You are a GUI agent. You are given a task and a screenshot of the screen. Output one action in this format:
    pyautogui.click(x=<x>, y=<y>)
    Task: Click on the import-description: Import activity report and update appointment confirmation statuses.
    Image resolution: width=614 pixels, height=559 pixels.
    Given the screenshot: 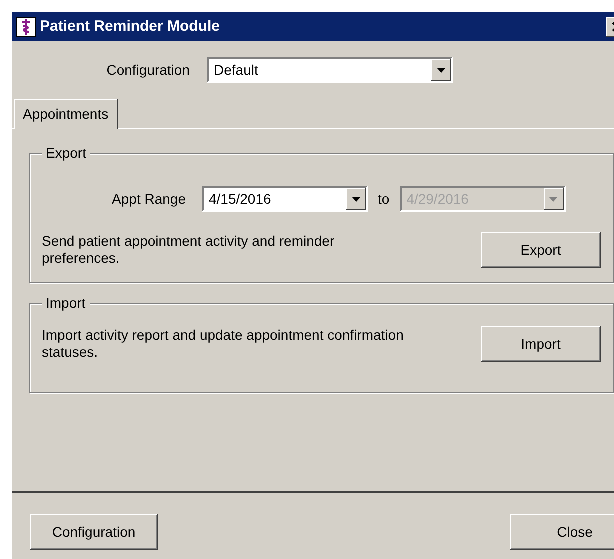 What is the action you would take?
    pyautogui.click(x=223, y=344)
    